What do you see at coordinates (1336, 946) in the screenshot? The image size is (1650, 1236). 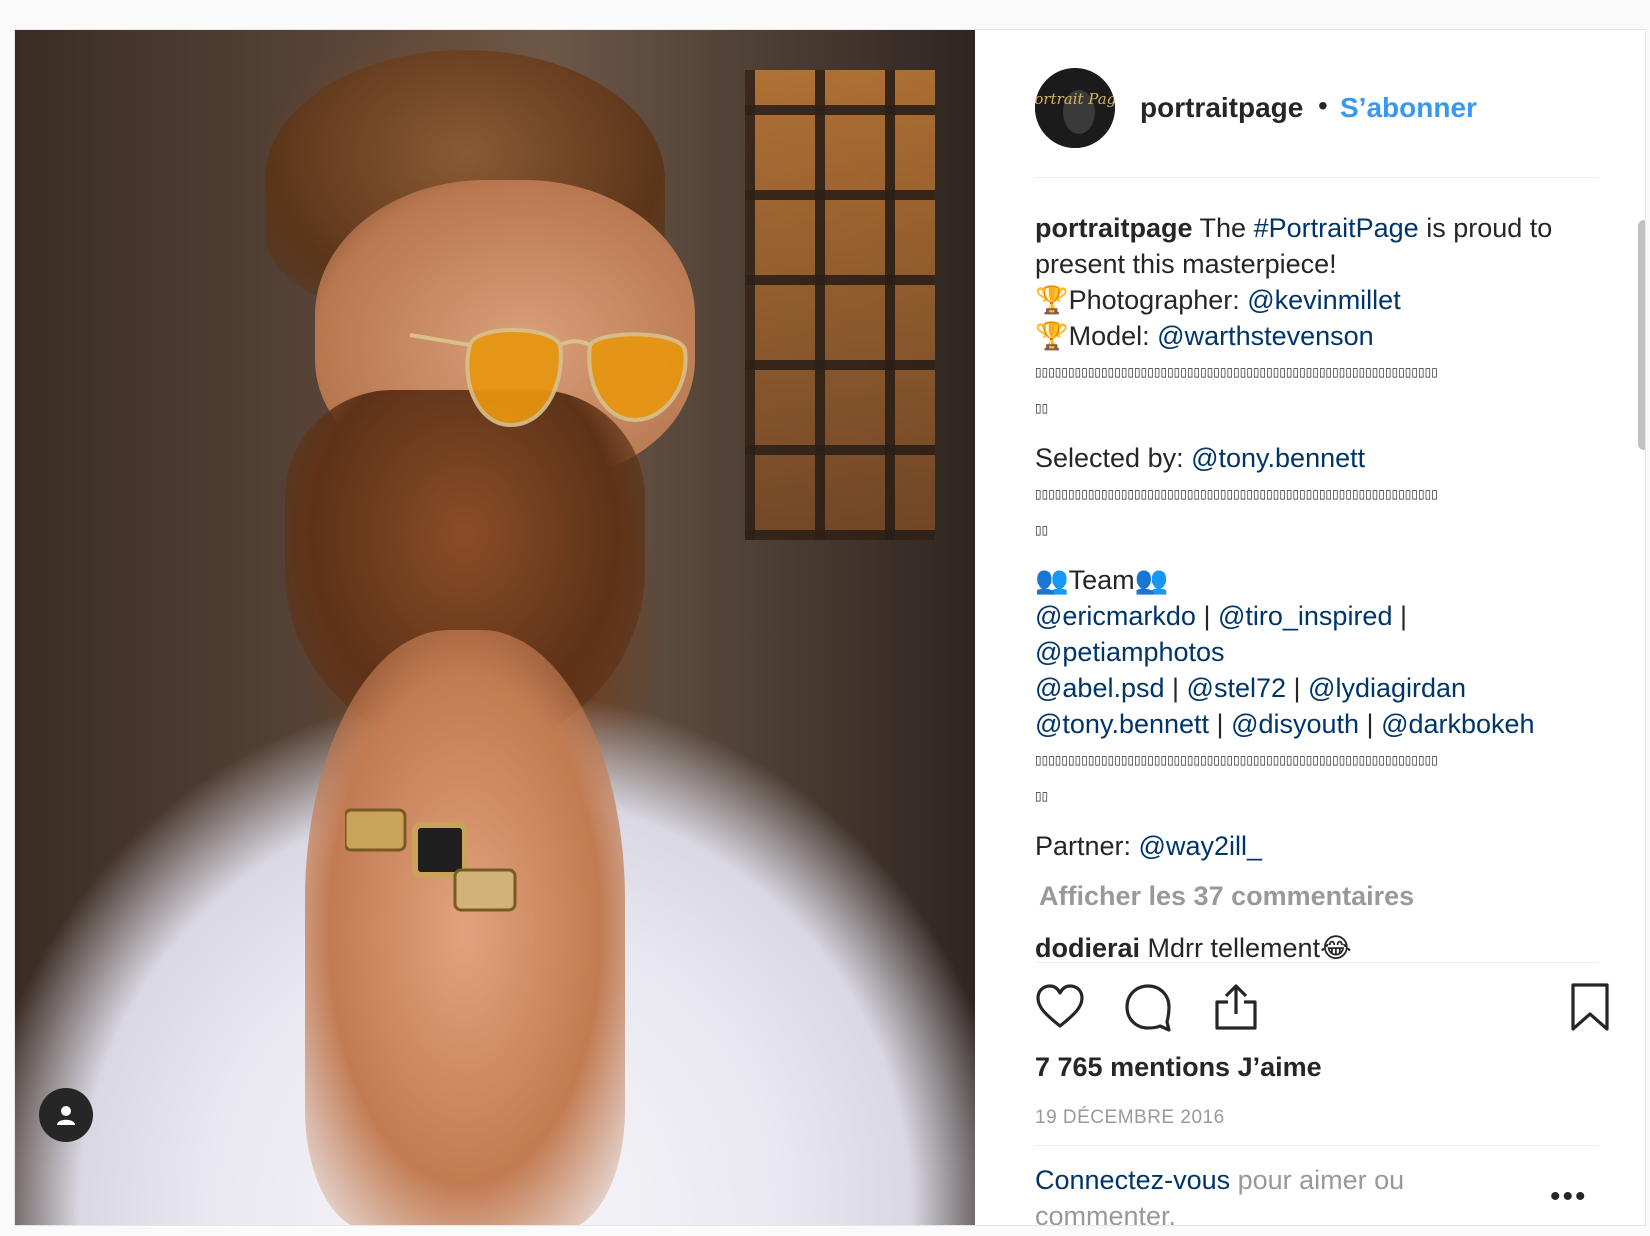 I see `laughing-emoji-icon: 😂` at bounding box center [1336, 946].